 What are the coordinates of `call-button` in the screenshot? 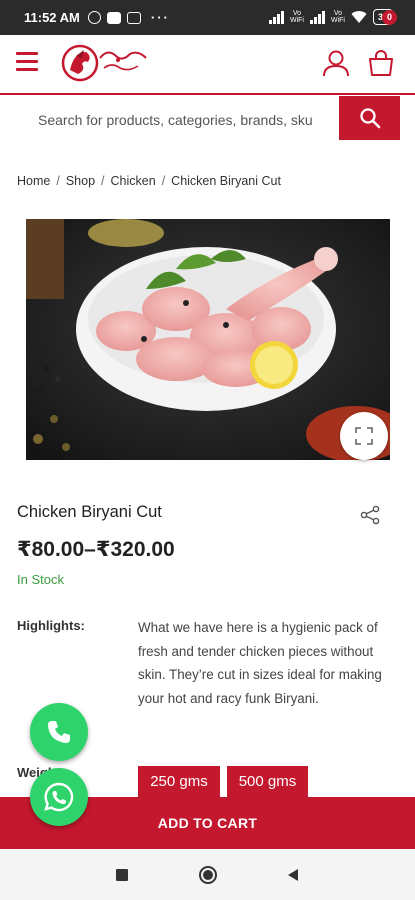 It's located at (59, 732).